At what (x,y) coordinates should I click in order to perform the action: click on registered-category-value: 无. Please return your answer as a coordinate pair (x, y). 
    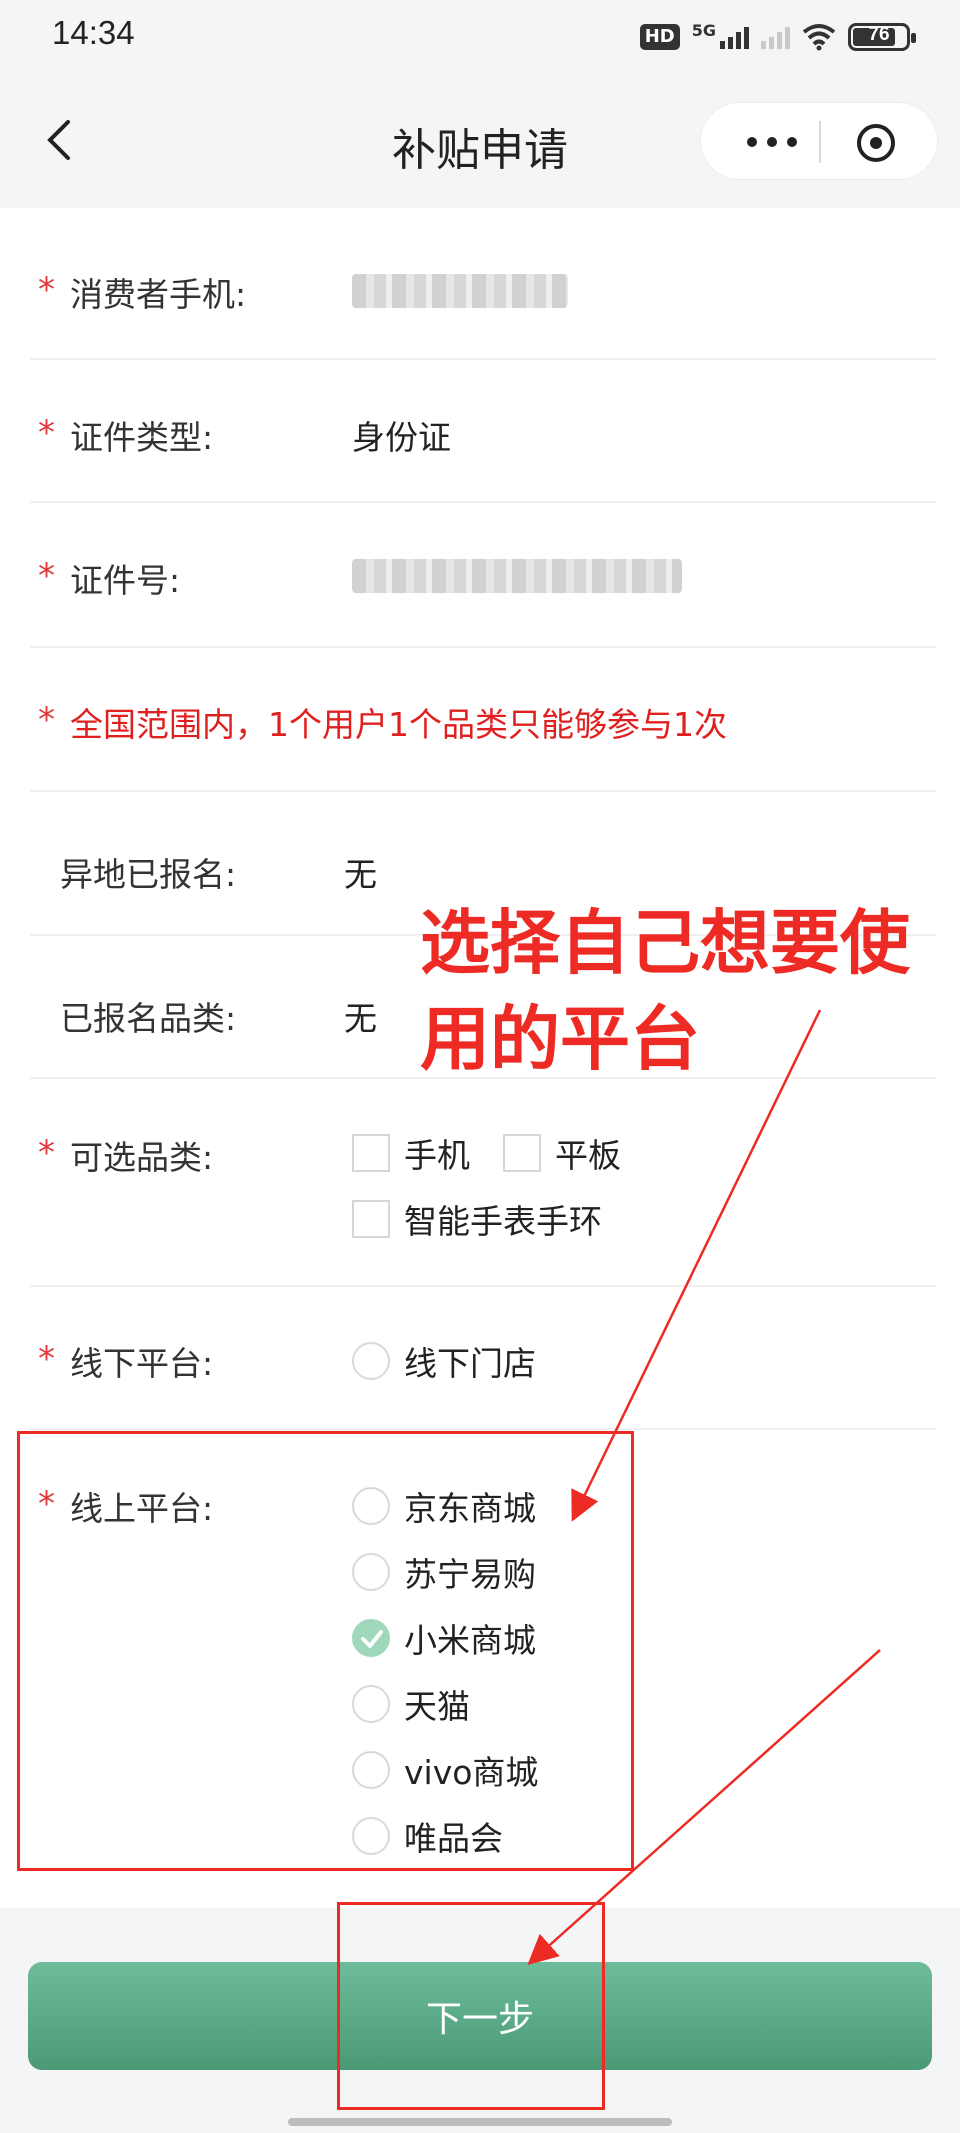
    Looking at the image, I should click on (360, 1018).